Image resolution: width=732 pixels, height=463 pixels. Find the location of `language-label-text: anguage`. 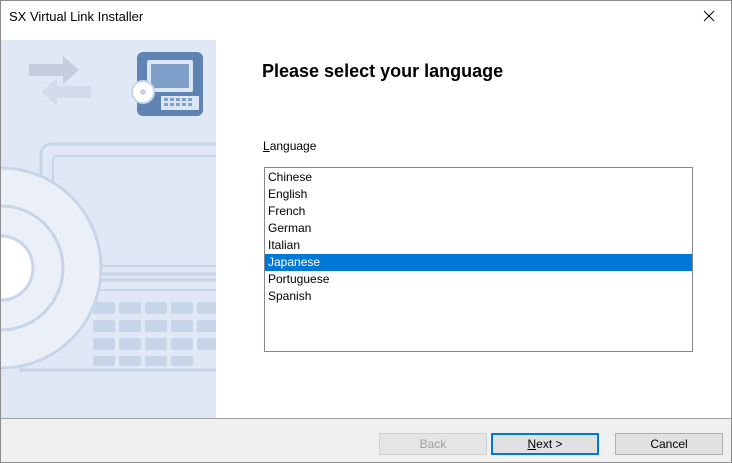

language-label-text: anguage is located at coordinates (293, 146).